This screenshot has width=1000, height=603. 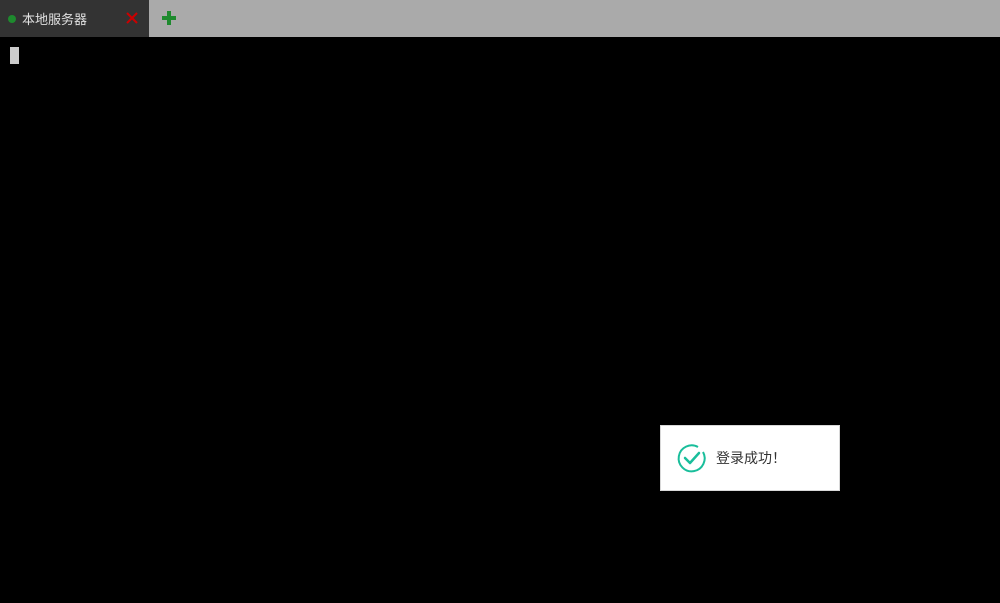 I want to click on connection-status-dot, so click(x=12, y=18).